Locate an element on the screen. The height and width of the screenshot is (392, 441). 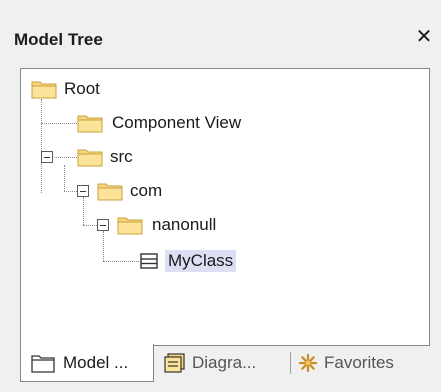
tree-node-label: src is located at coordinates (121, 156).